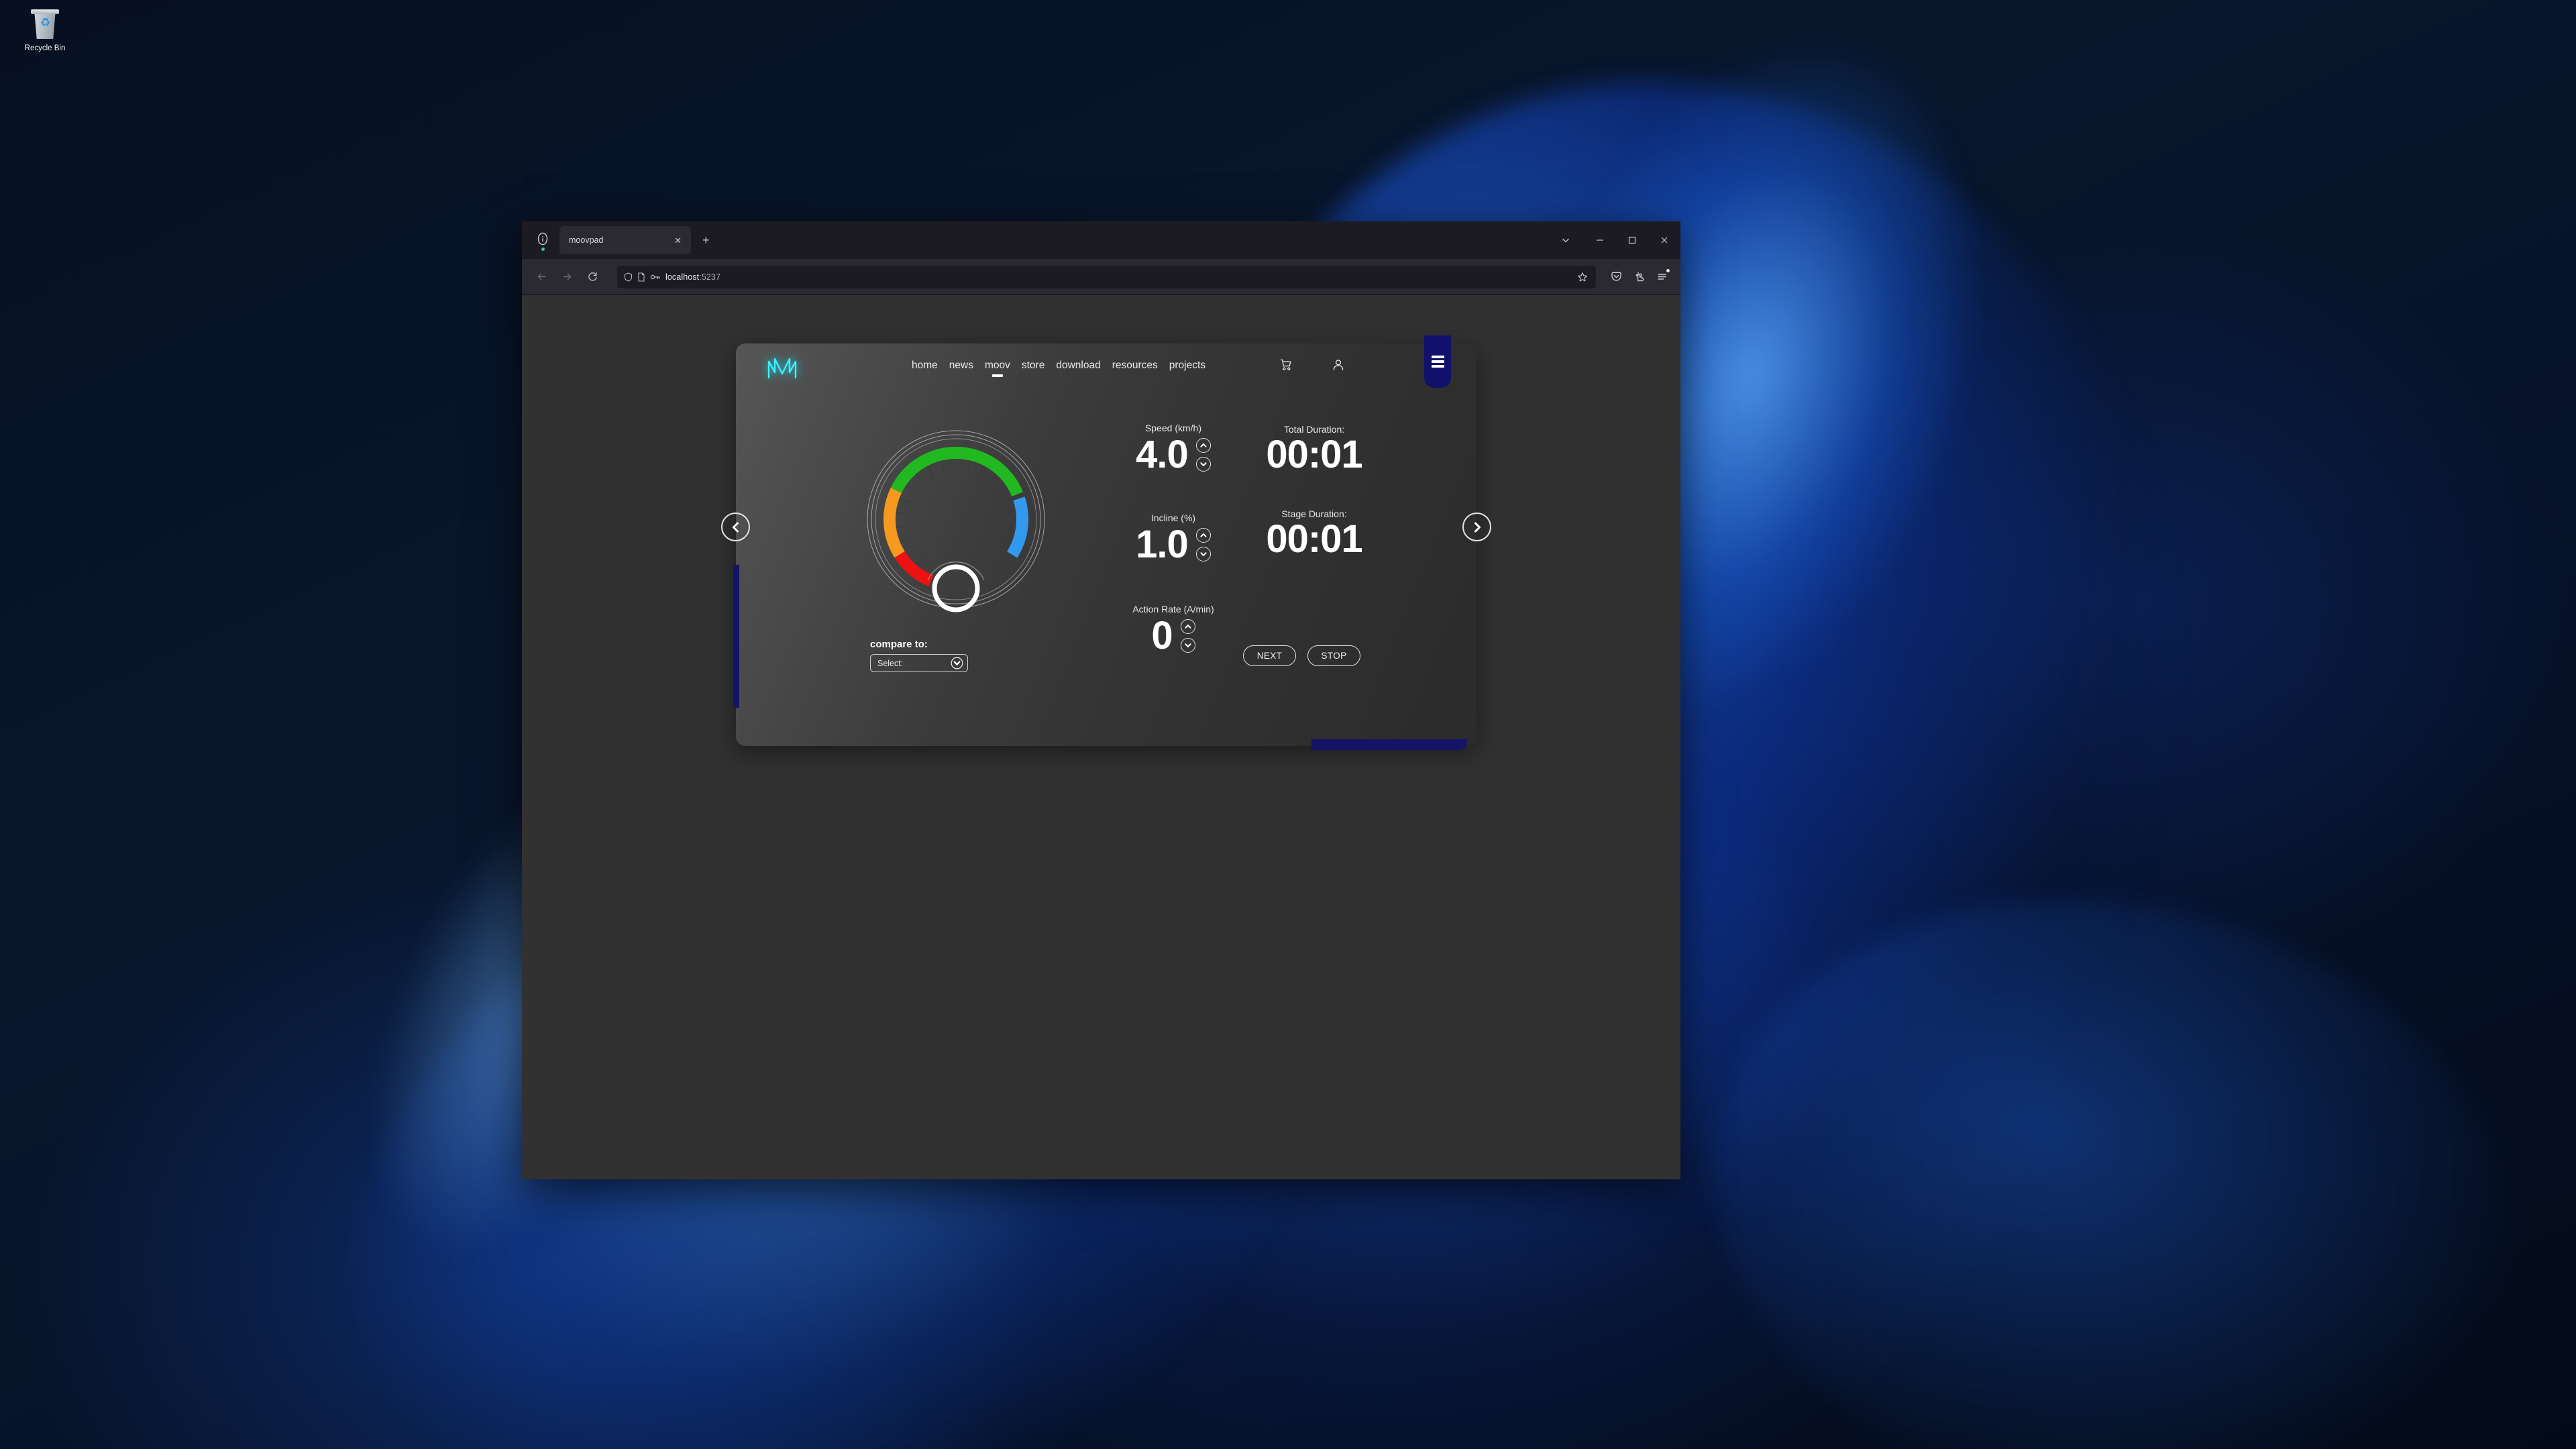 This screenshot has width=2576, height=1449. Describe the element at coordinates (1187, 368) in the screenshot. I see `nav-link-projects: projects` at that location.